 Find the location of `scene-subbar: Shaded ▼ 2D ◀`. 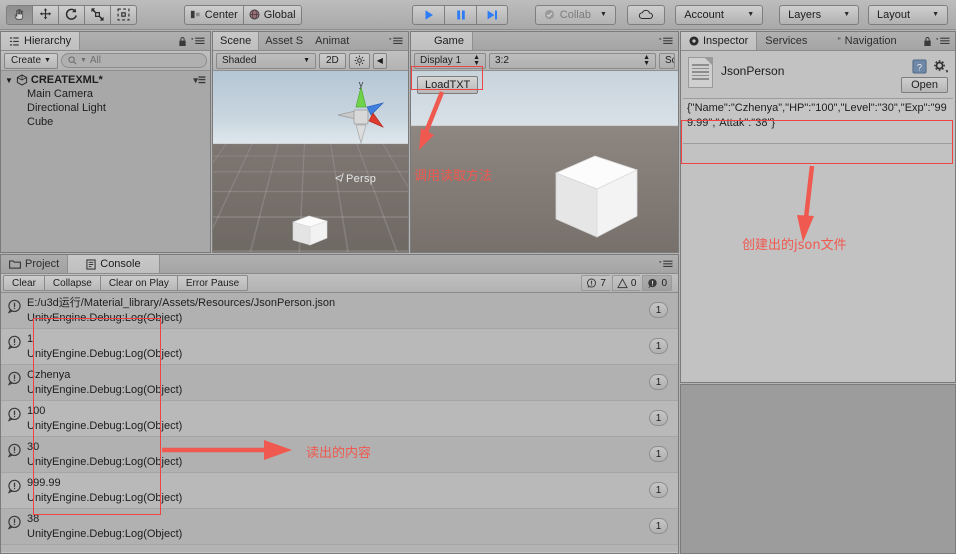

scene-subbar: Shaded ▼ 2D ◀ is located at coordinates (310, 61).